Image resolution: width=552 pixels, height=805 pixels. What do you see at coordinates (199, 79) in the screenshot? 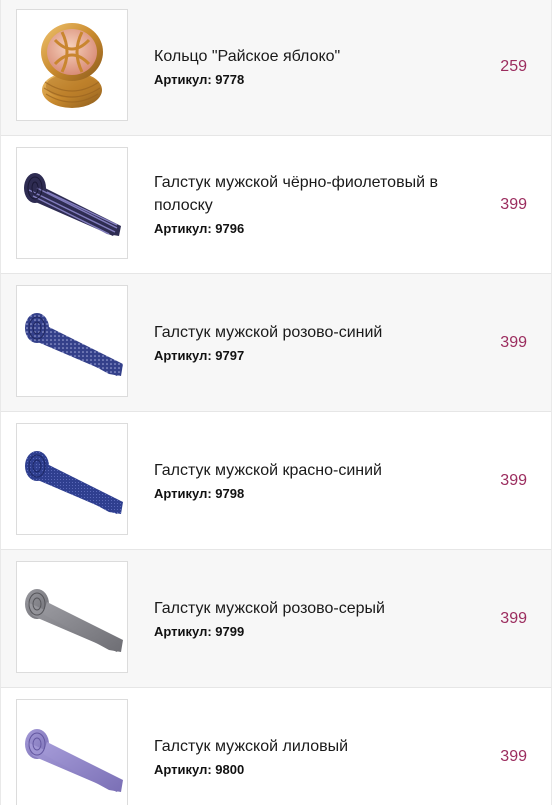
I see `product-sku: Артикул: 9778` at bounding box center [199, 79].